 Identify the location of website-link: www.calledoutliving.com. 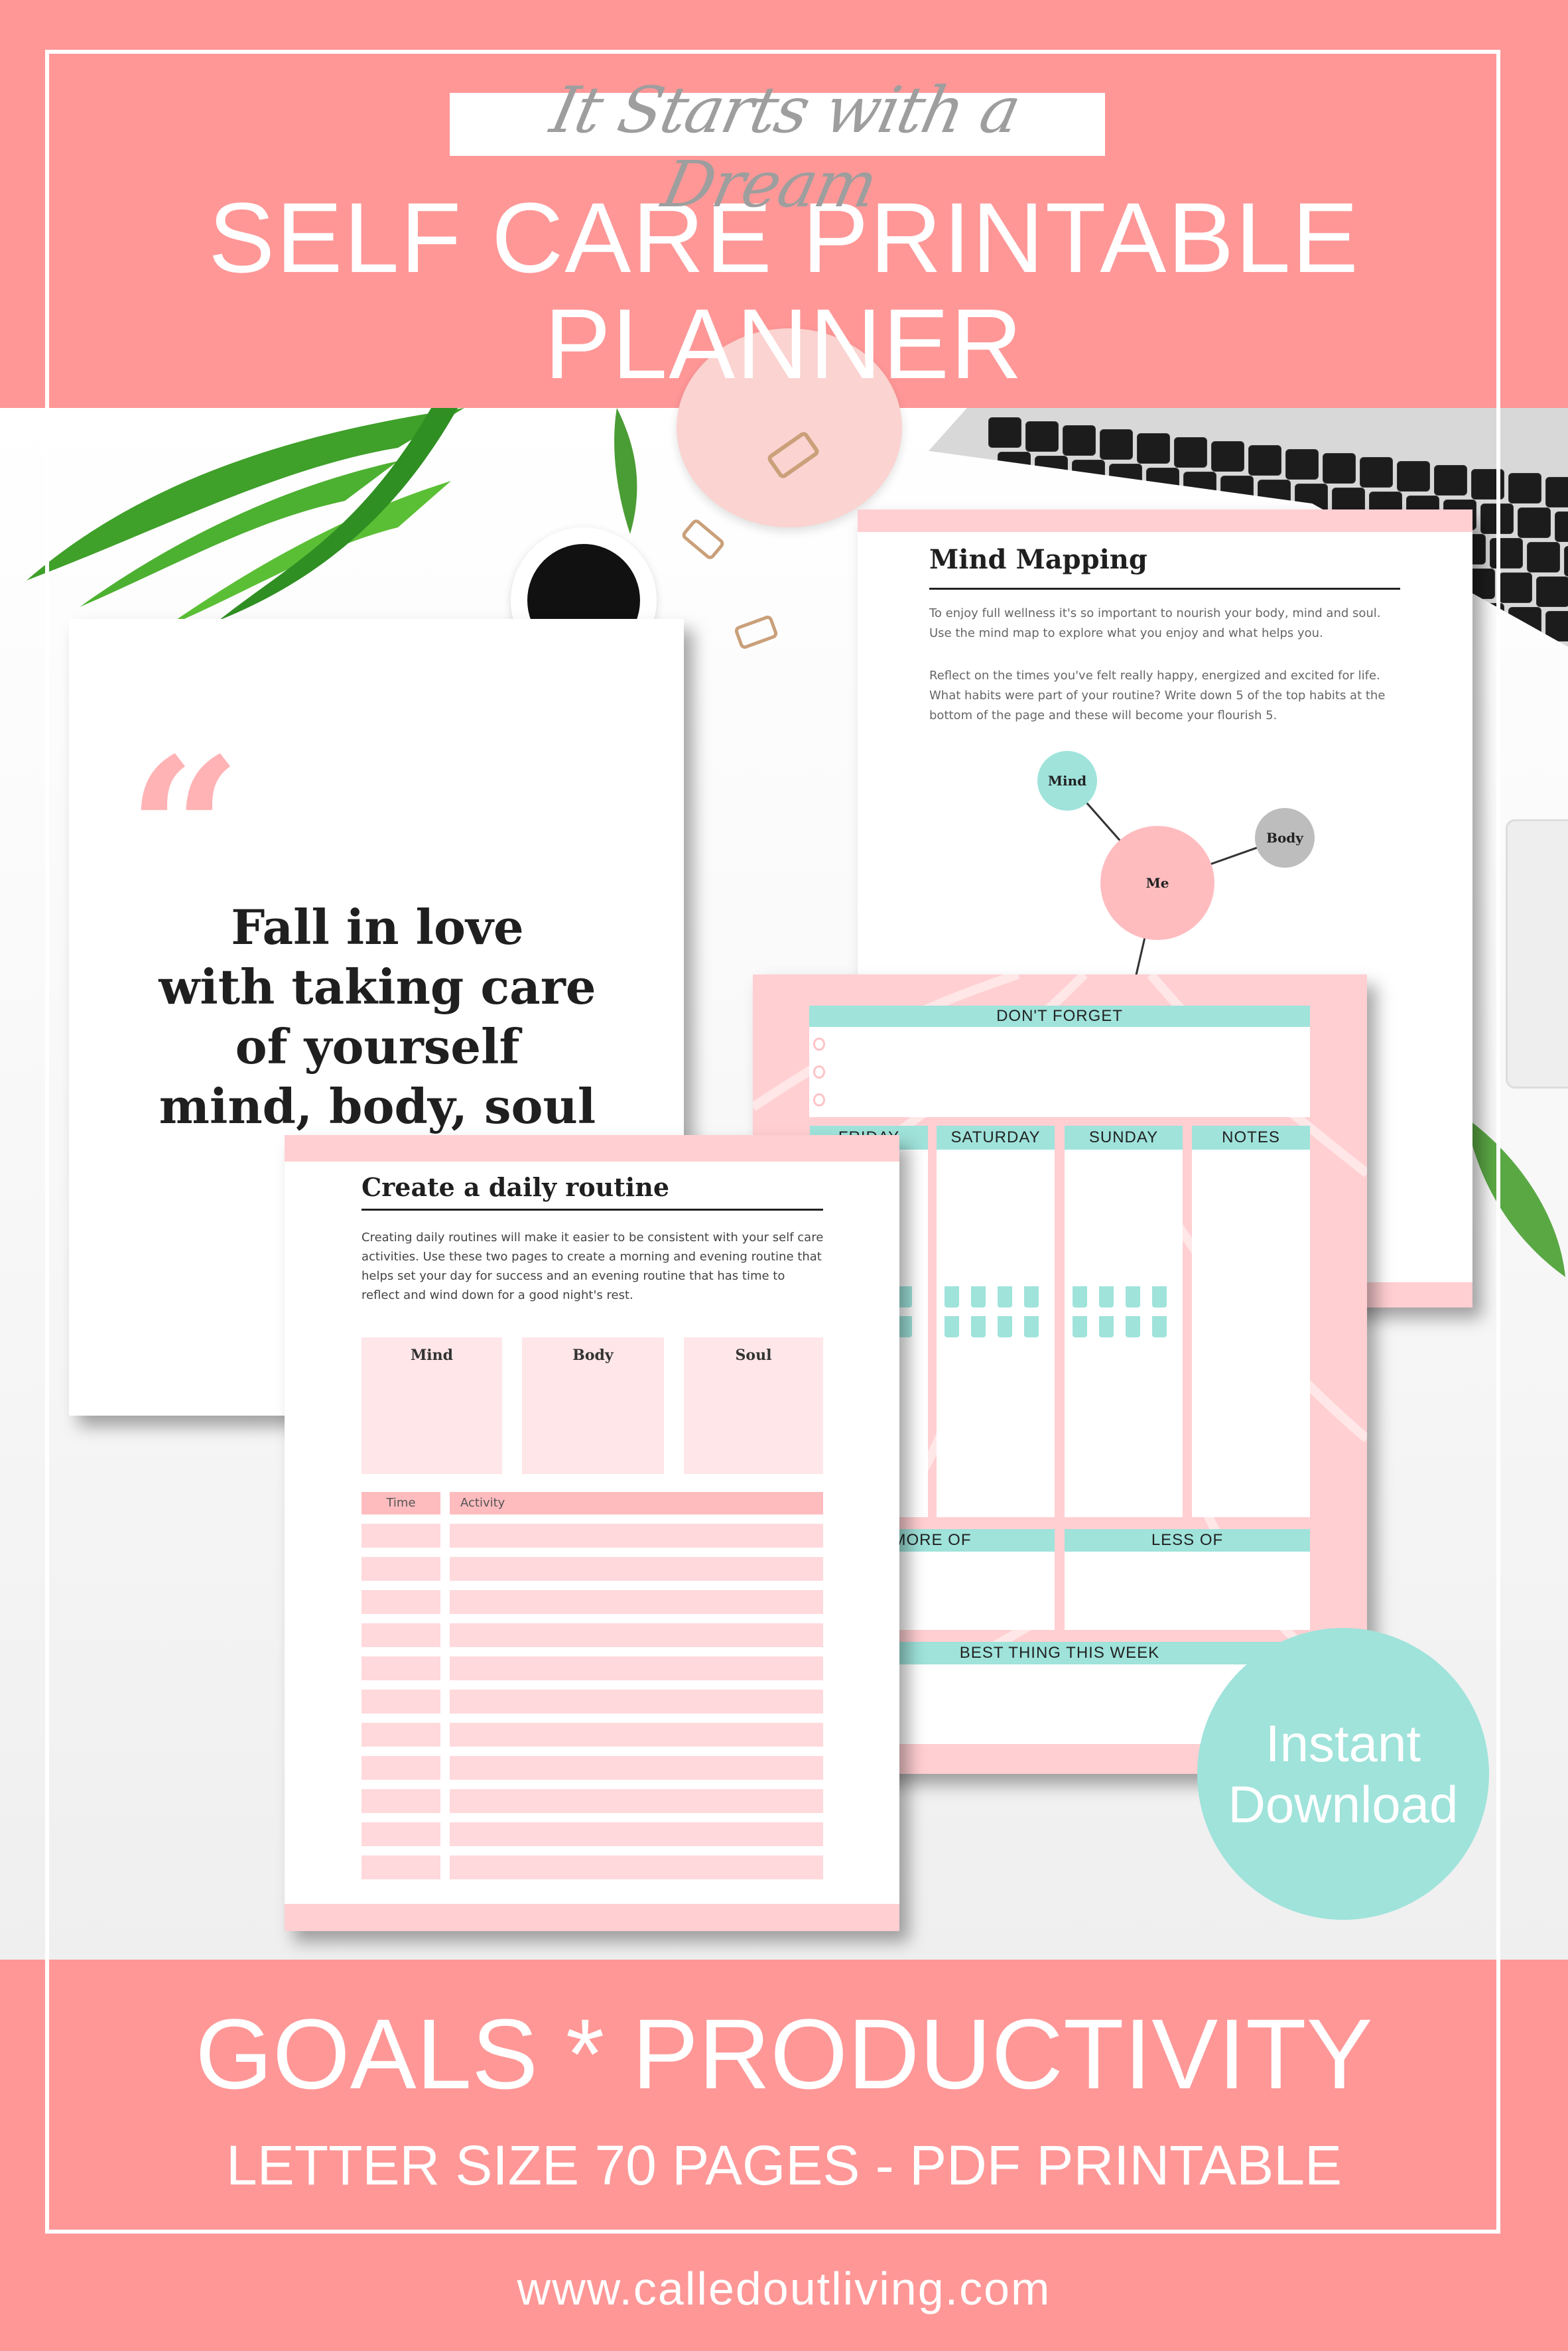
(784, 2288).